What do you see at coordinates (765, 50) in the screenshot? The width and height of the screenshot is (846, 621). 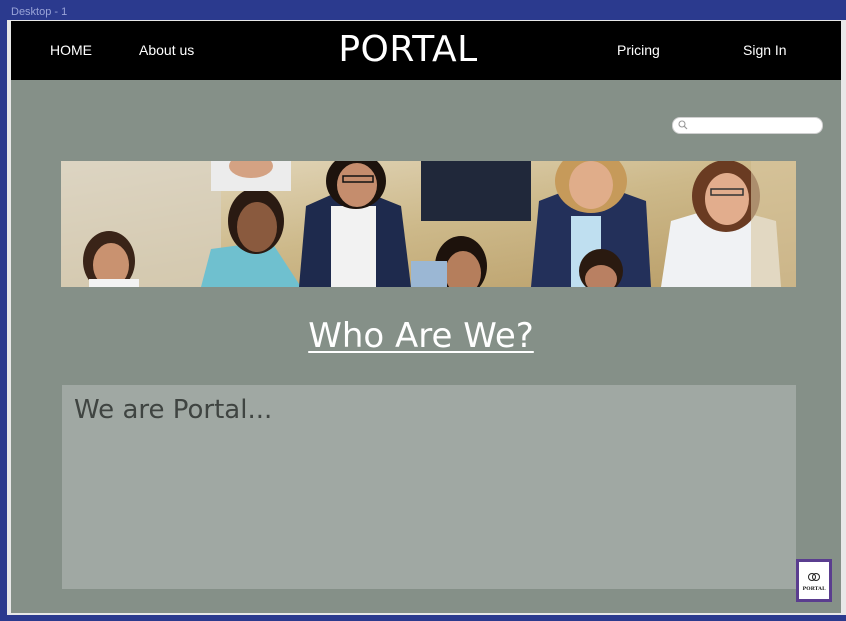 I see `nav-signin-link: Sign In` at bounding box center [765, 50].